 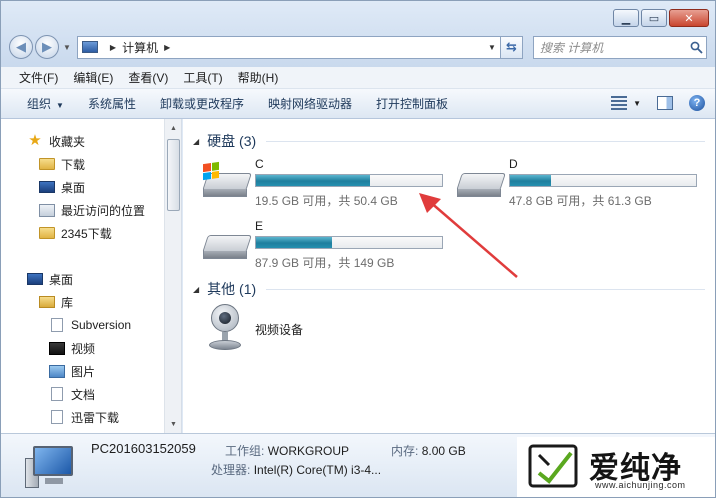 I want to click on hard-drive-icon, so click(x=227, y=243).